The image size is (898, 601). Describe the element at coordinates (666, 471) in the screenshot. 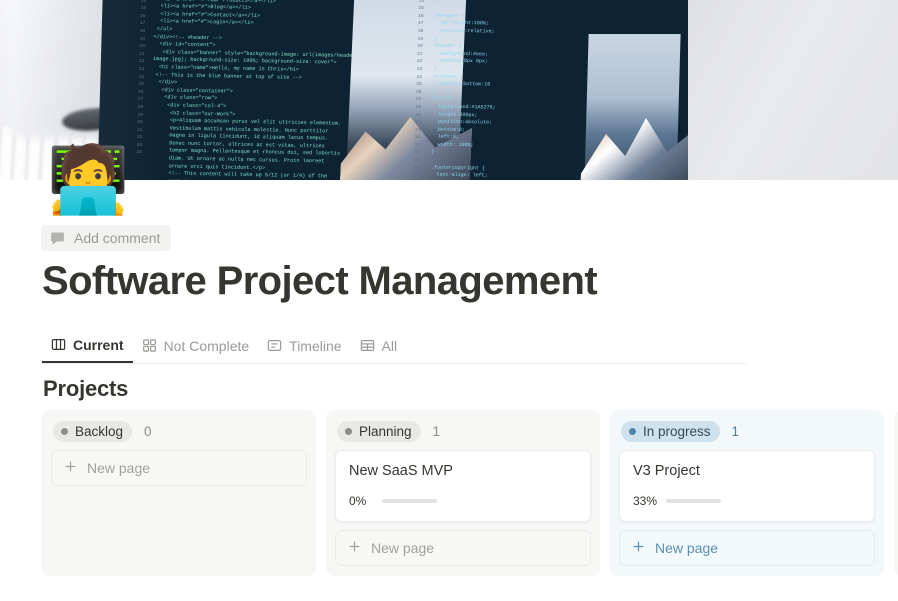

I see `project-card-title: V3 Project` at that location.